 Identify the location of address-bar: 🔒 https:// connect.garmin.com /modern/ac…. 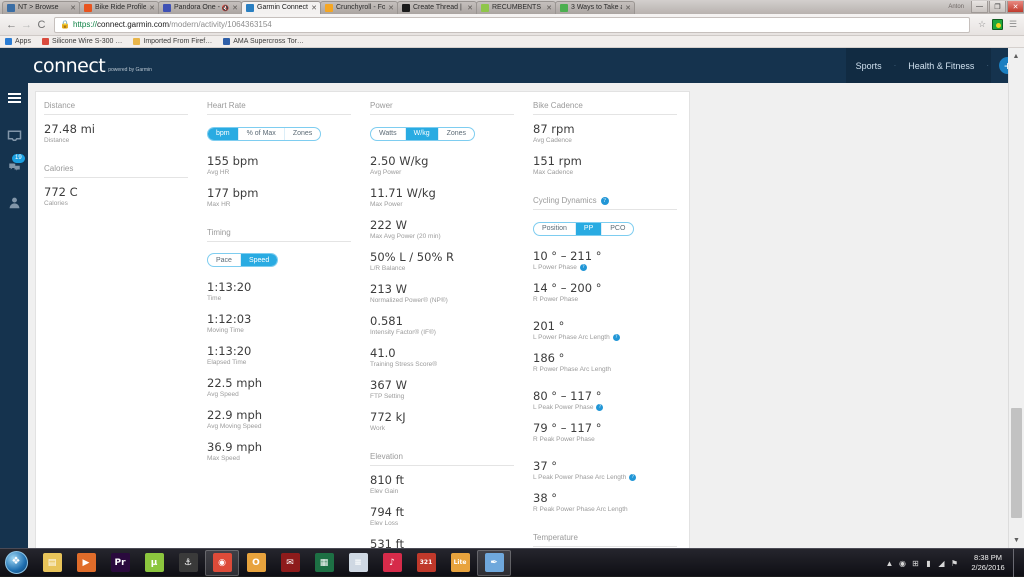
(512, 25).